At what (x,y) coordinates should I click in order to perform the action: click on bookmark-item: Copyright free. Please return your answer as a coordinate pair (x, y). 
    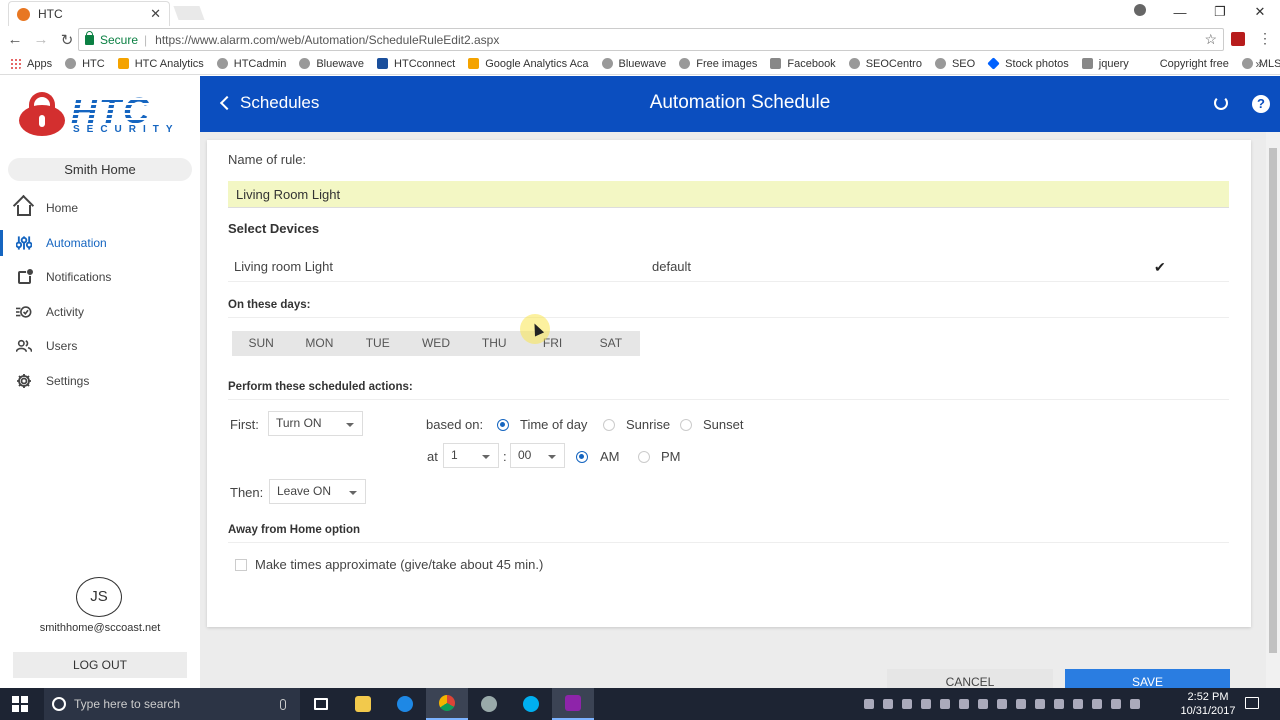
    Looking at the image, I should click on (1194, 64).